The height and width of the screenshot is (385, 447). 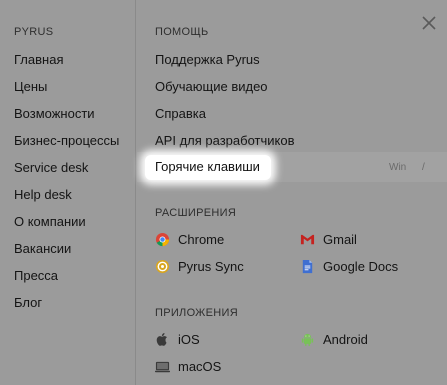 I want to click on menu-item-prices: Цены, so click(x=30, y=86).